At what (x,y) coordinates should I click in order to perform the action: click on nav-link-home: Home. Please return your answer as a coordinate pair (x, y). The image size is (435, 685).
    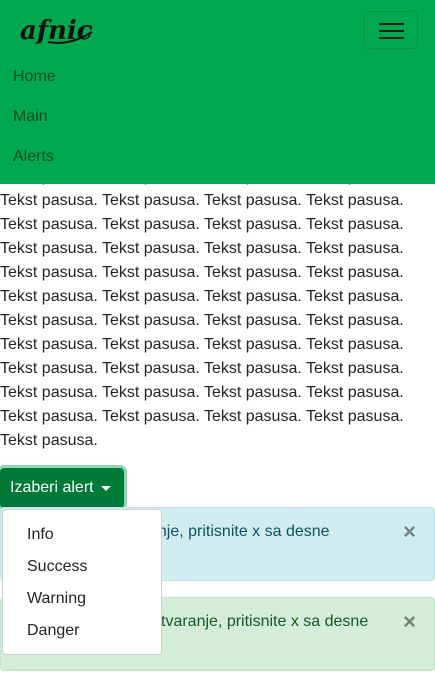
    Looking at the image, I should click on (34, 77).